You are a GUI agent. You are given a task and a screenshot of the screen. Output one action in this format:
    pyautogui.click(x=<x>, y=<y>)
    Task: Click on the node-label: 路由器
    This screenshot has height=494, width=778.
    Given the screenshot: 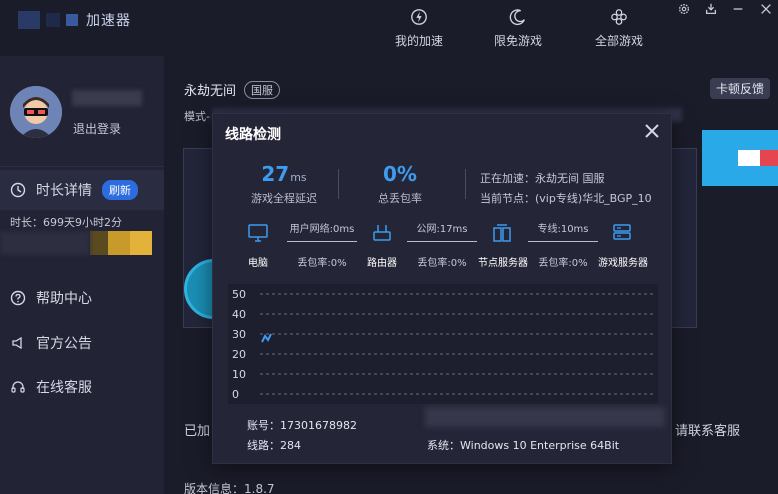 What is the action you would take?
    pyautogui.click(x=382, y=263)
    